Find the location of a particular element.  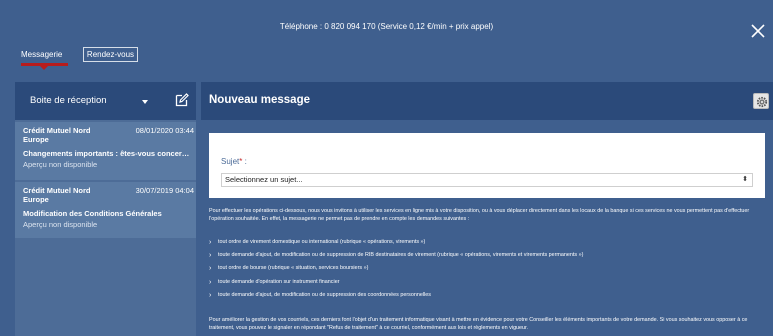

gear-icon is located at coordinates (762, 102).